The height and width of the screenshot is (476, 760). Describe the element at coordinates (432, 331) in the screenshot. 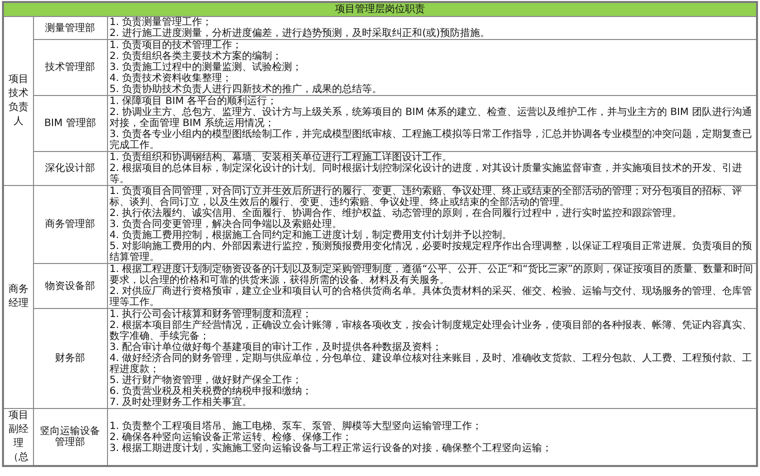

I see `duty-text: 2. 根据本项目部生产经营情况，正确设立会计账簿，审核各项收支，按会计制度规定处理会计业务，使项目部的各种报表、帐簿、凭证内容真实、数字准确、手续完备；` at that location.